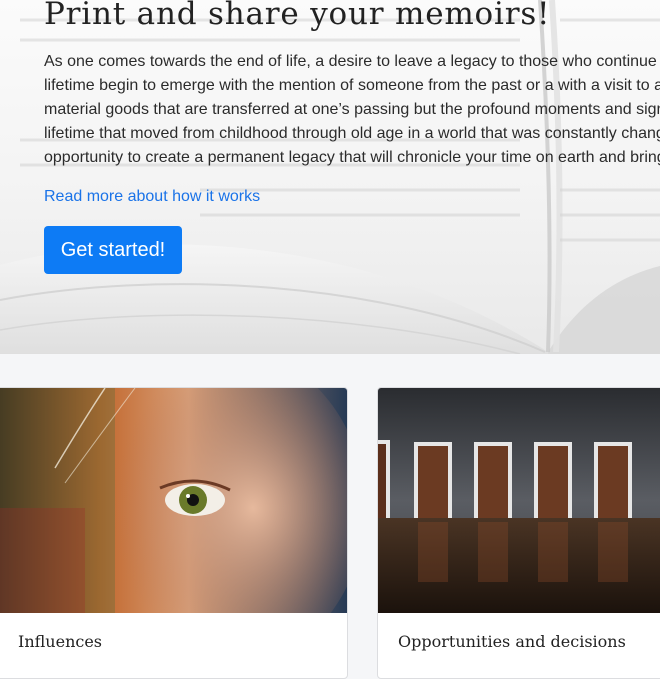 Image resolution: width=660 pixels, height=679 pixels. Describe the element at coordinates (152, 197) in the screenshot. I see `read-more-link: Read more about how it works` at that location.